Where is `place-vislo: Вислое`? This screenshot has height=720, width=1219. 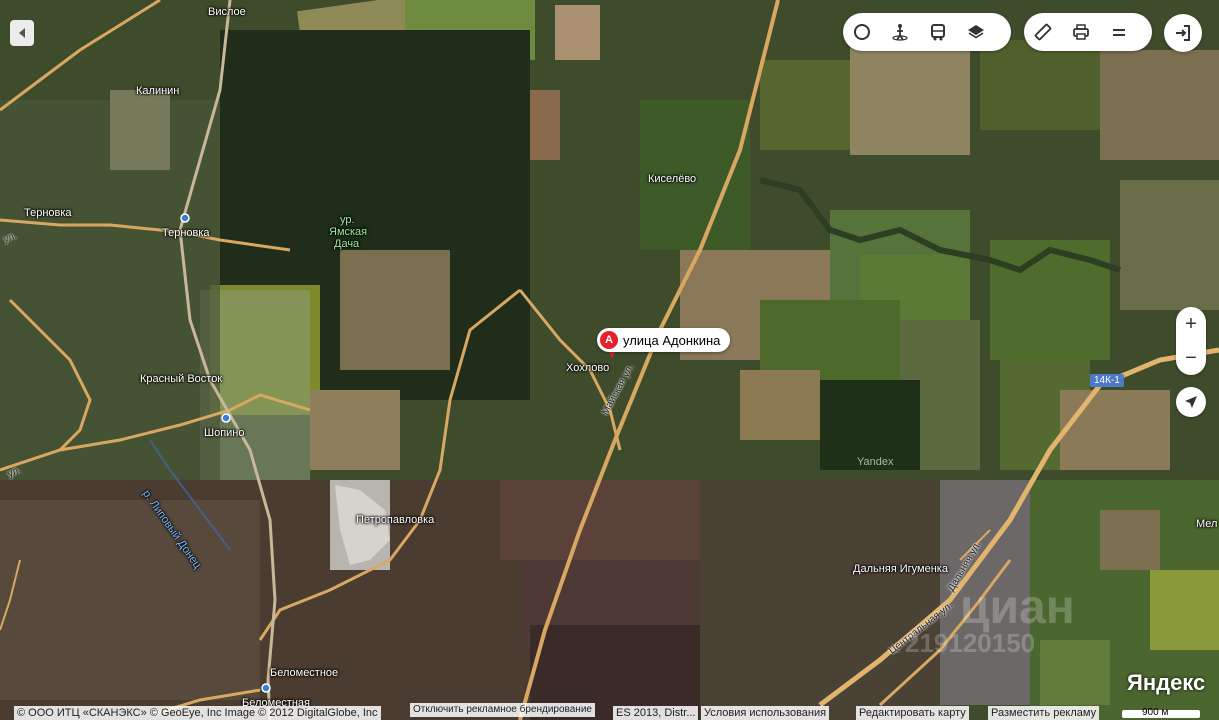 place-vislo: Вислое is located at coordinates (227, 12).